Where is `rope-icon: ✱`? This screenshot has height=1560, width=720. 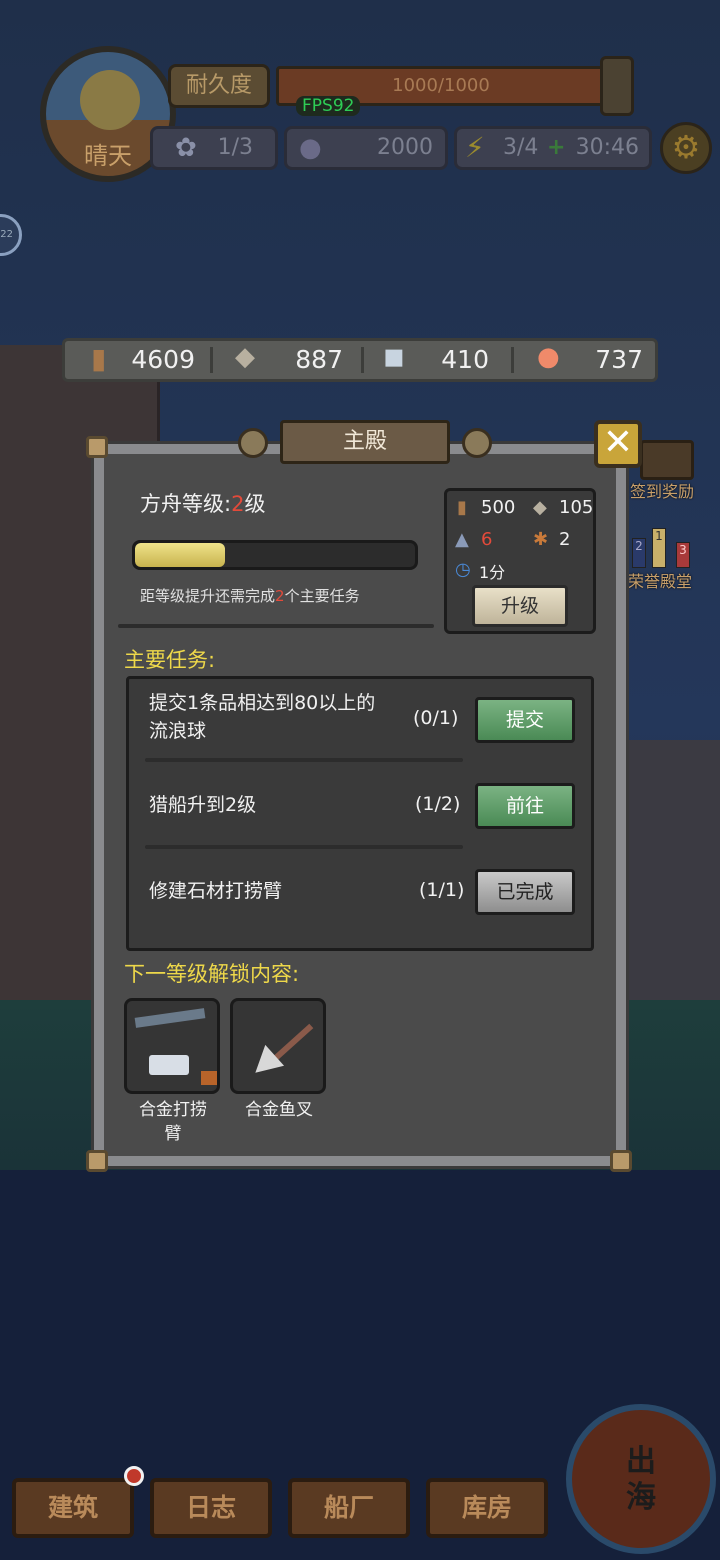 rope-icon: ✱ is located at coordinates (541, 539).